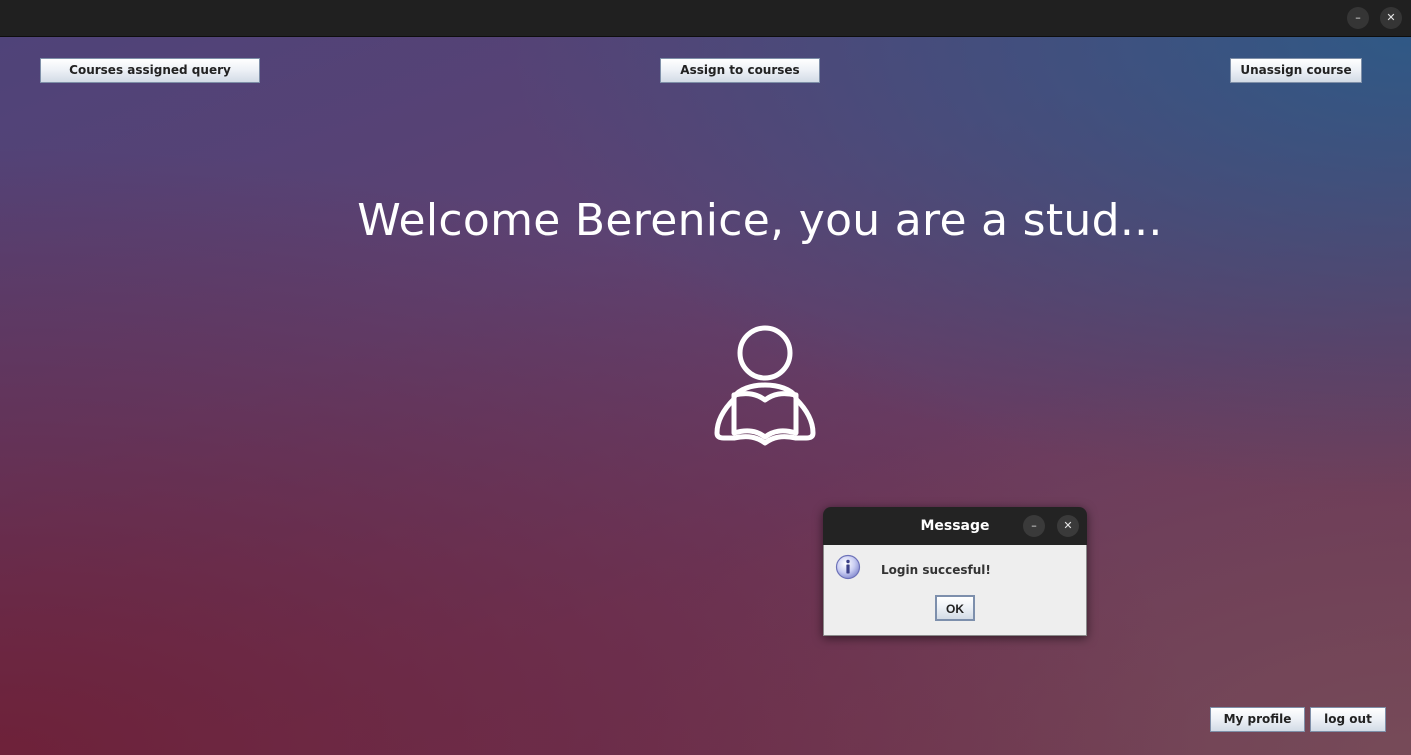  I want to click on dialog-message: Login succesful!, so click(936, 570).